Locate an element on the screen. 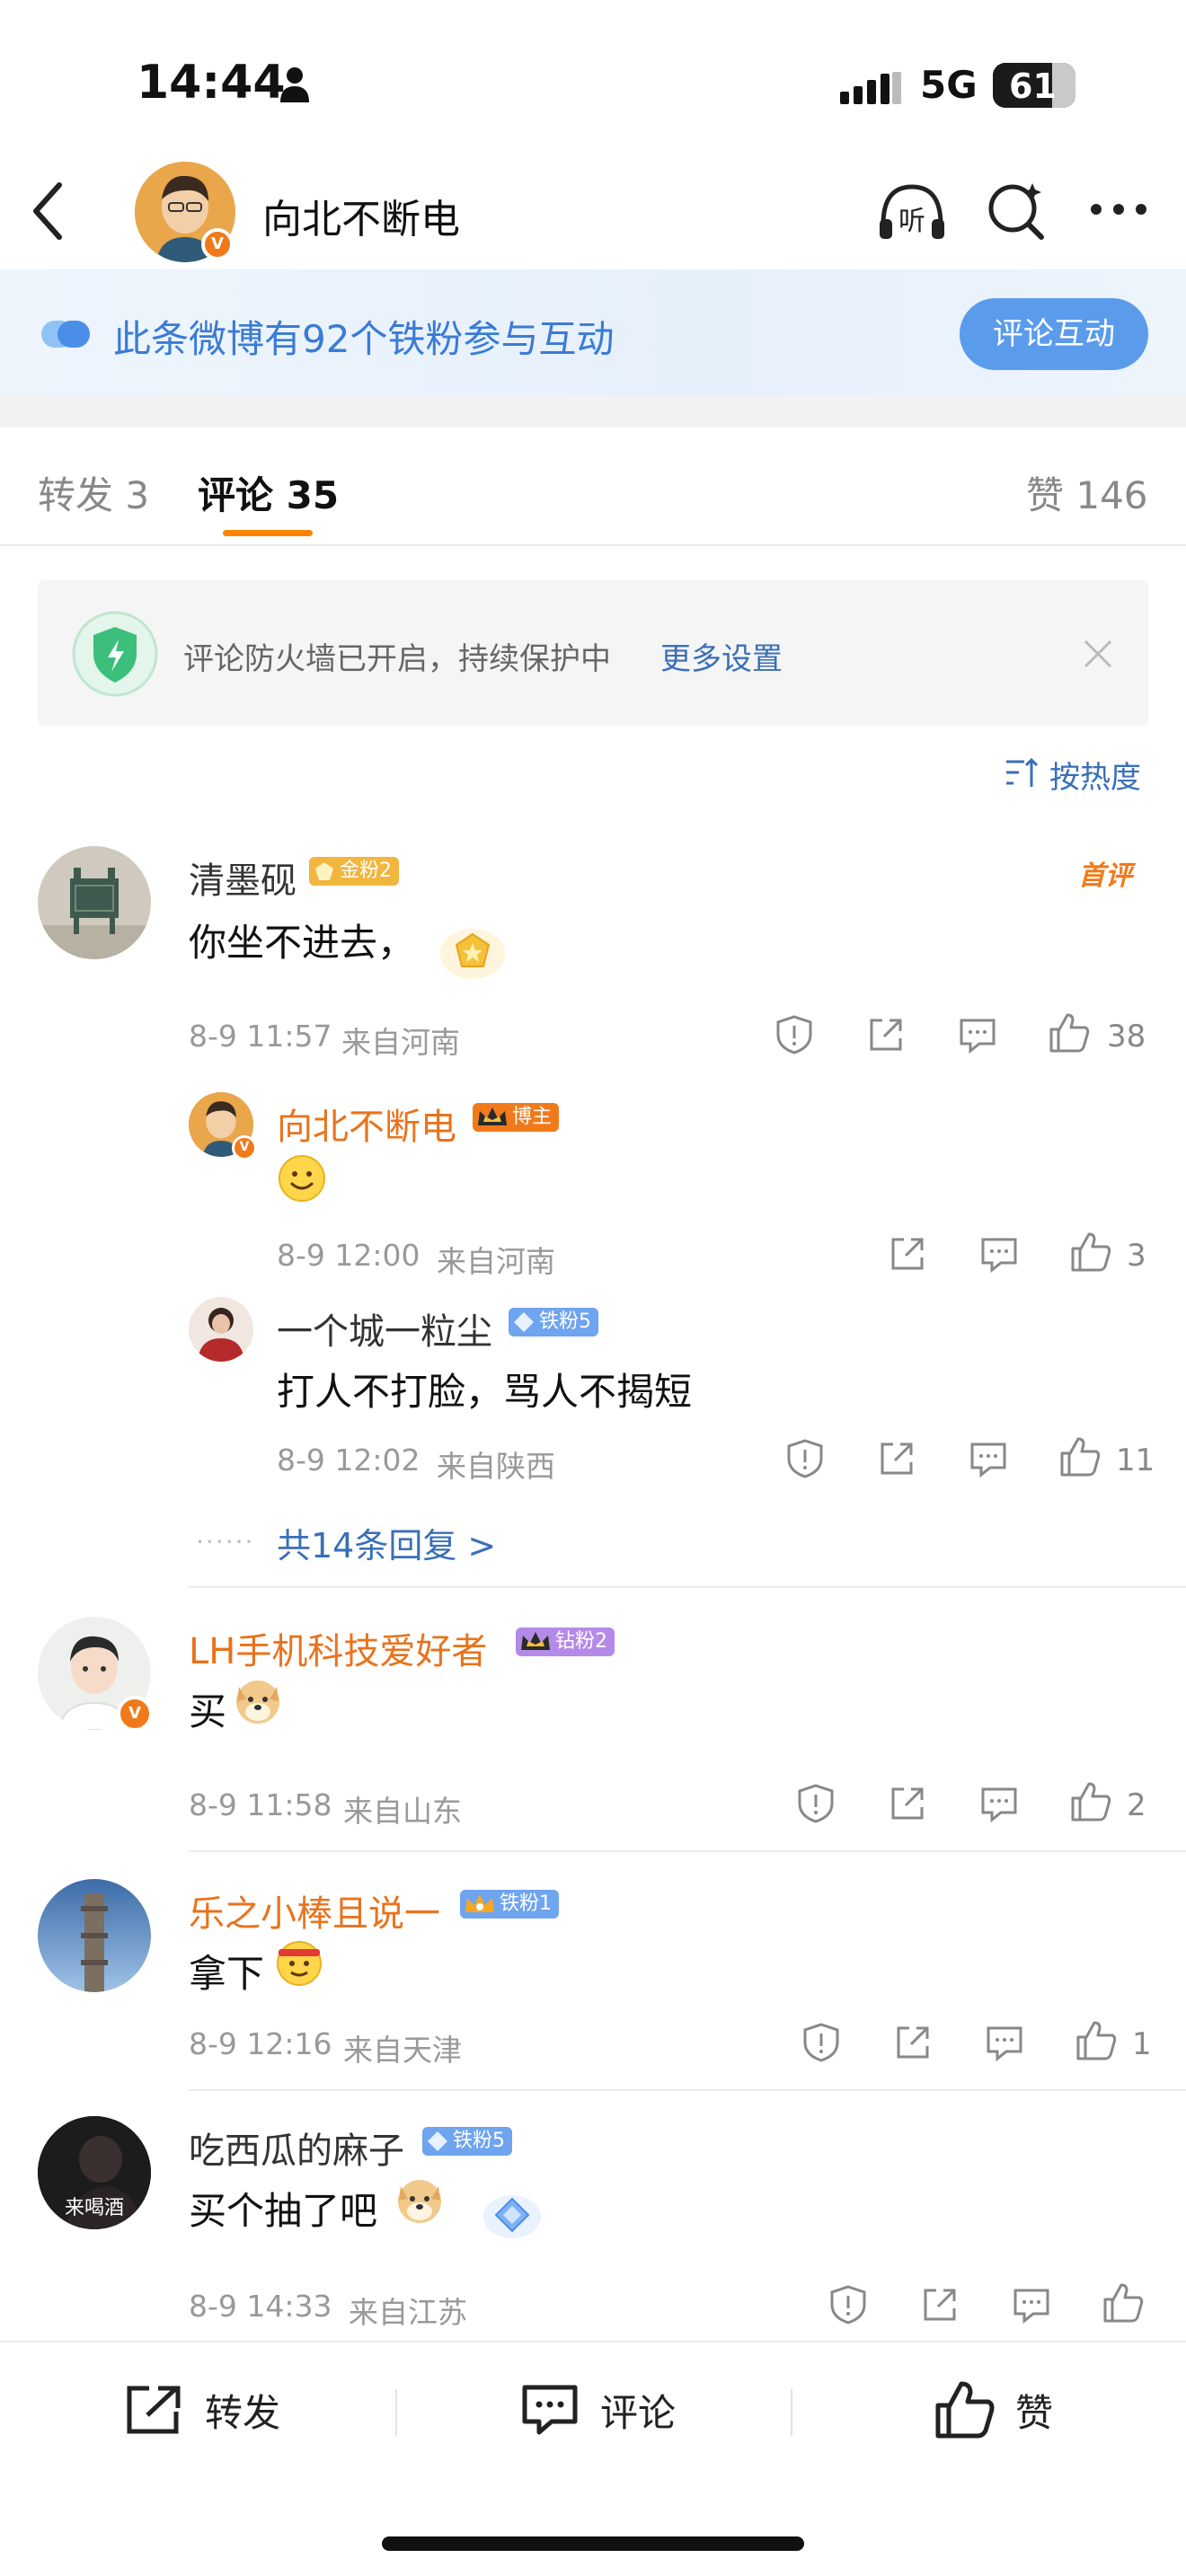 This screenshot has height=2576, width=1186. network-label: 5G is located at coordinates (949, 85).